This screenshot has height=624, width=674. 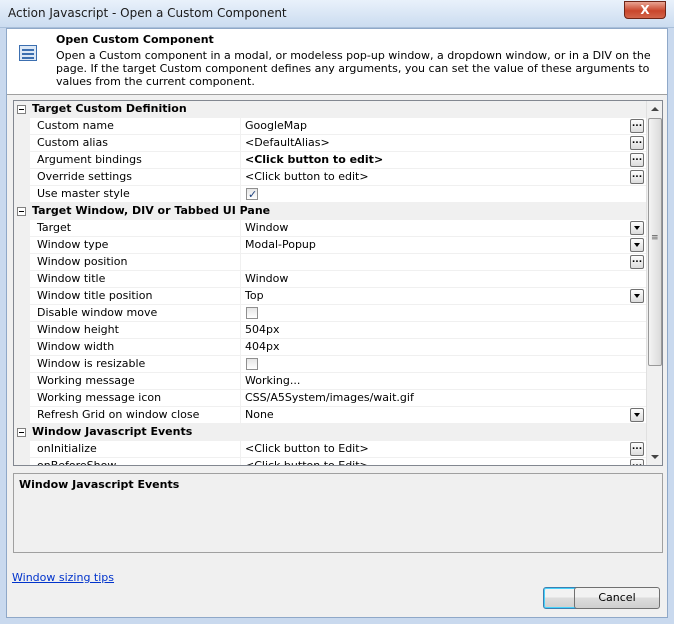 What do you see at coordinates (135, 313) in the screenshot?
I see `property-label: Disable window move` at bounding box center [135, 313].